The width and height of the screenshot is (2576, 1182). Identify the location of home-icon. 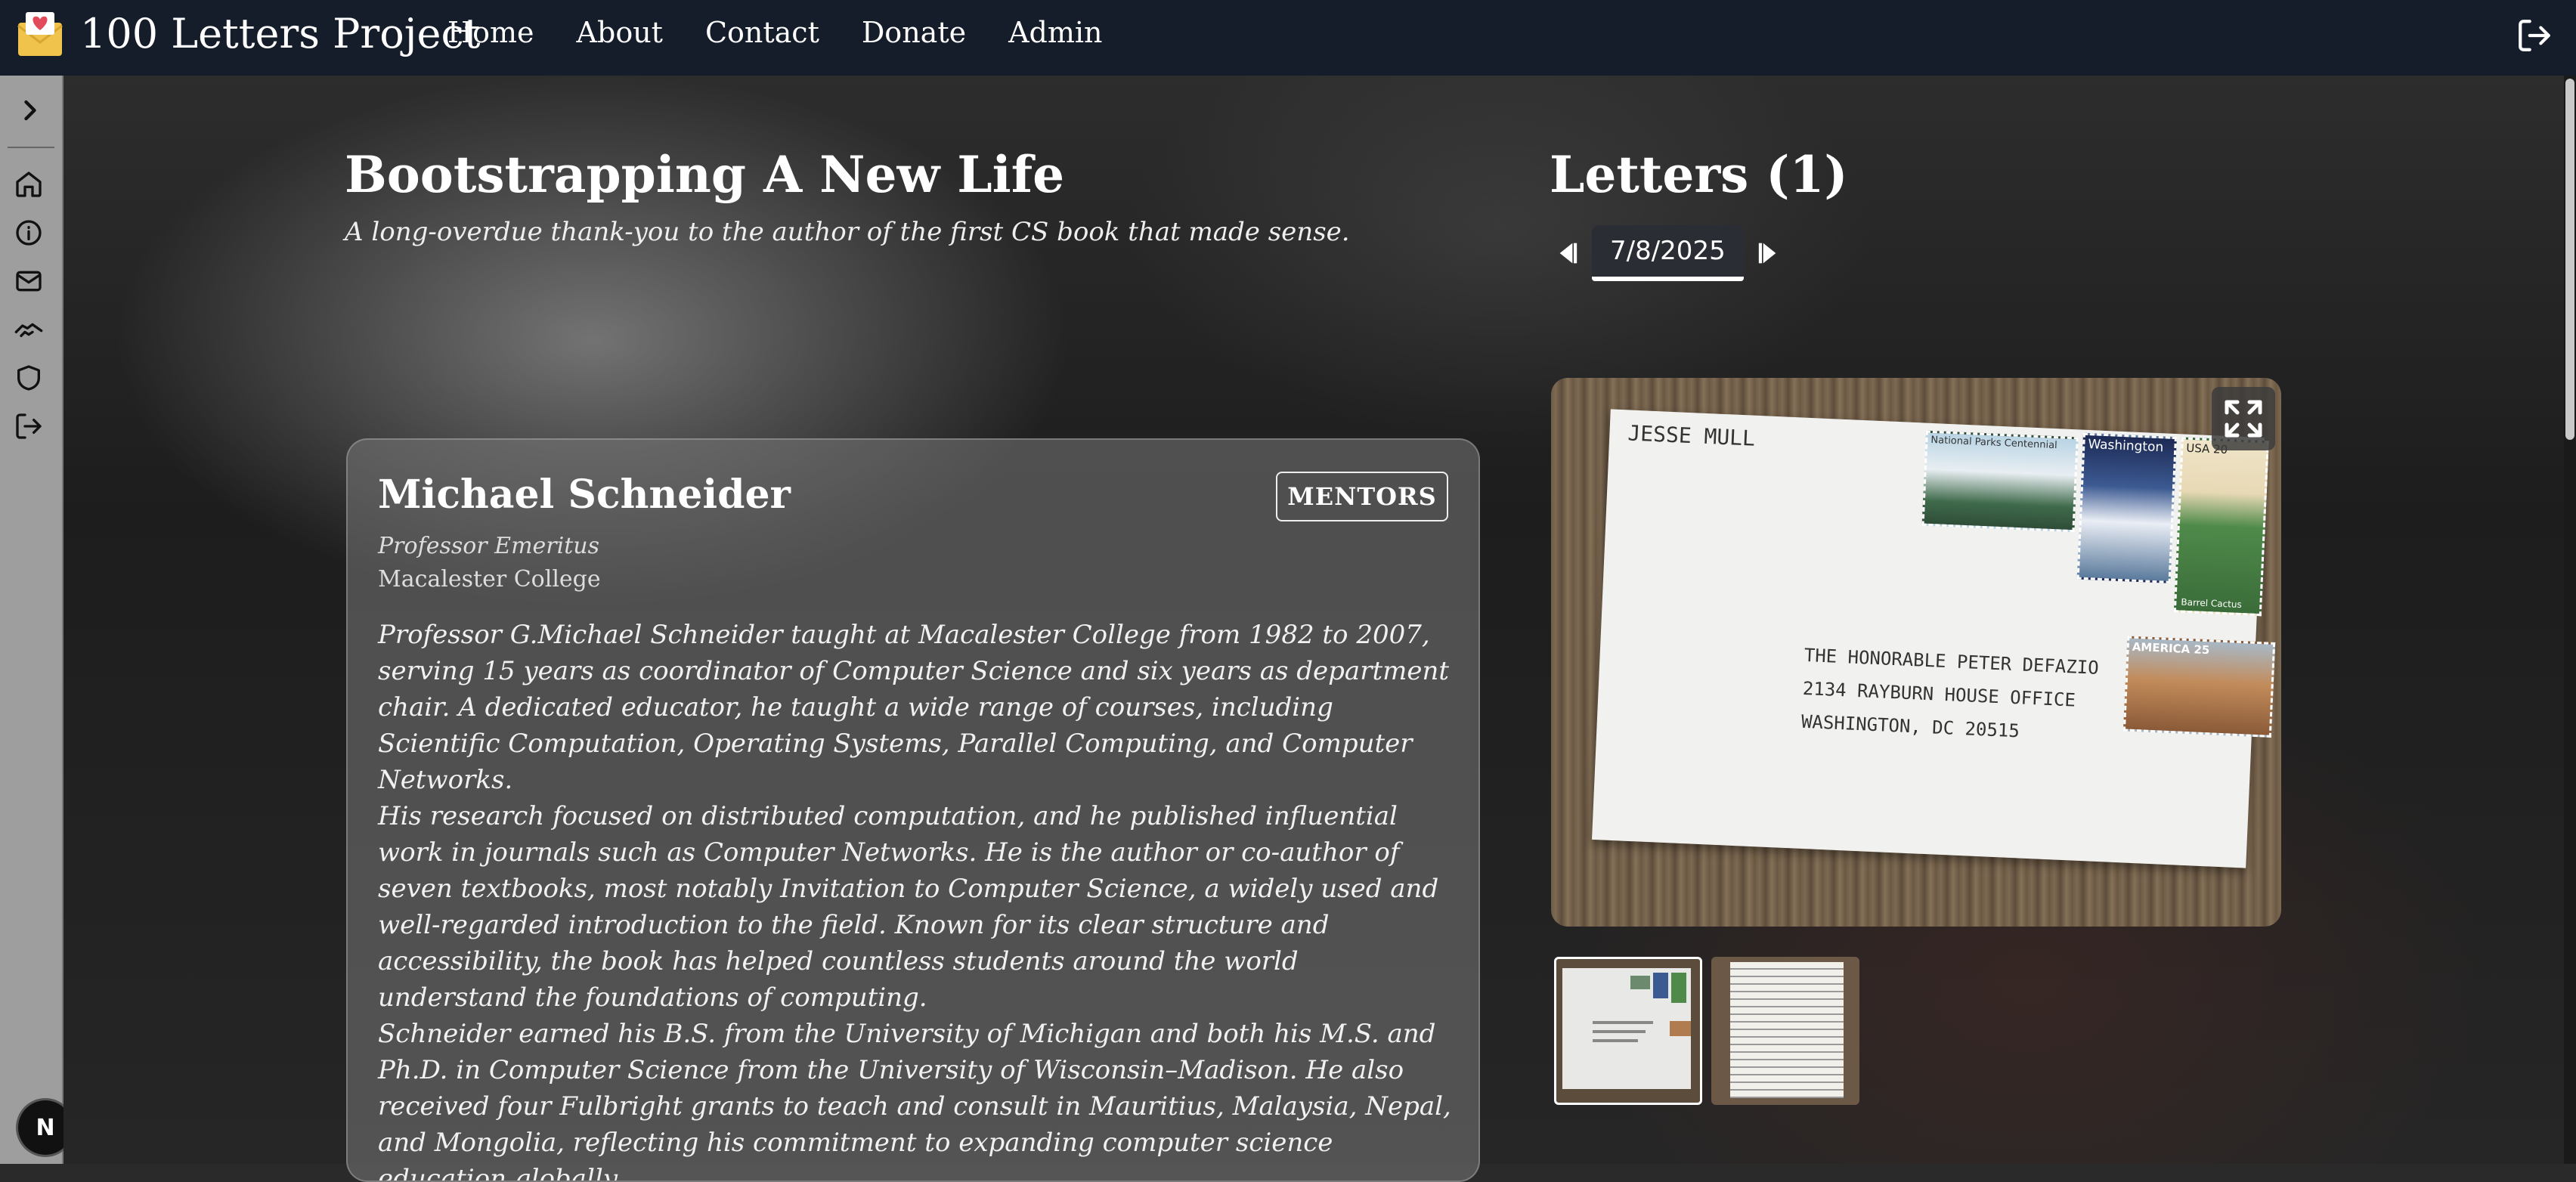
(29, 184).